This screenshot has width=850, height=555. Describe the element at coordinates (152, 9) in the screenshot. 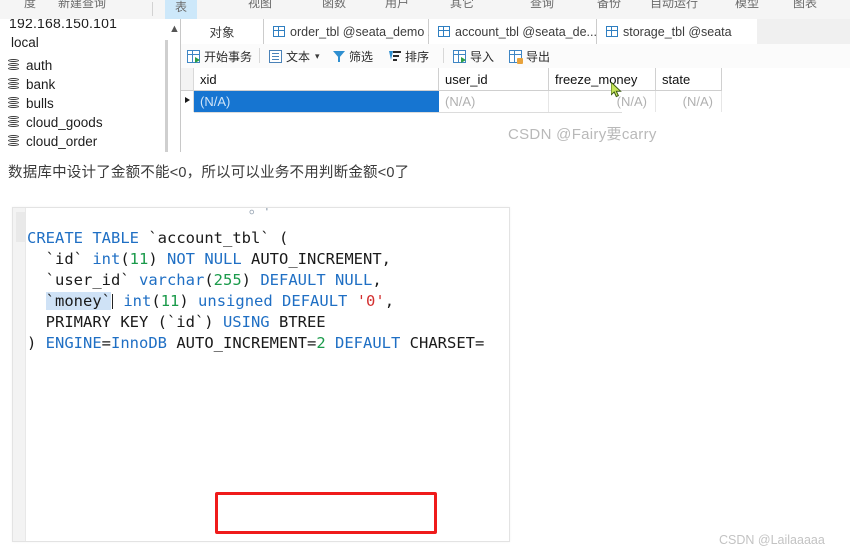

I see `menu-separator` at that location.